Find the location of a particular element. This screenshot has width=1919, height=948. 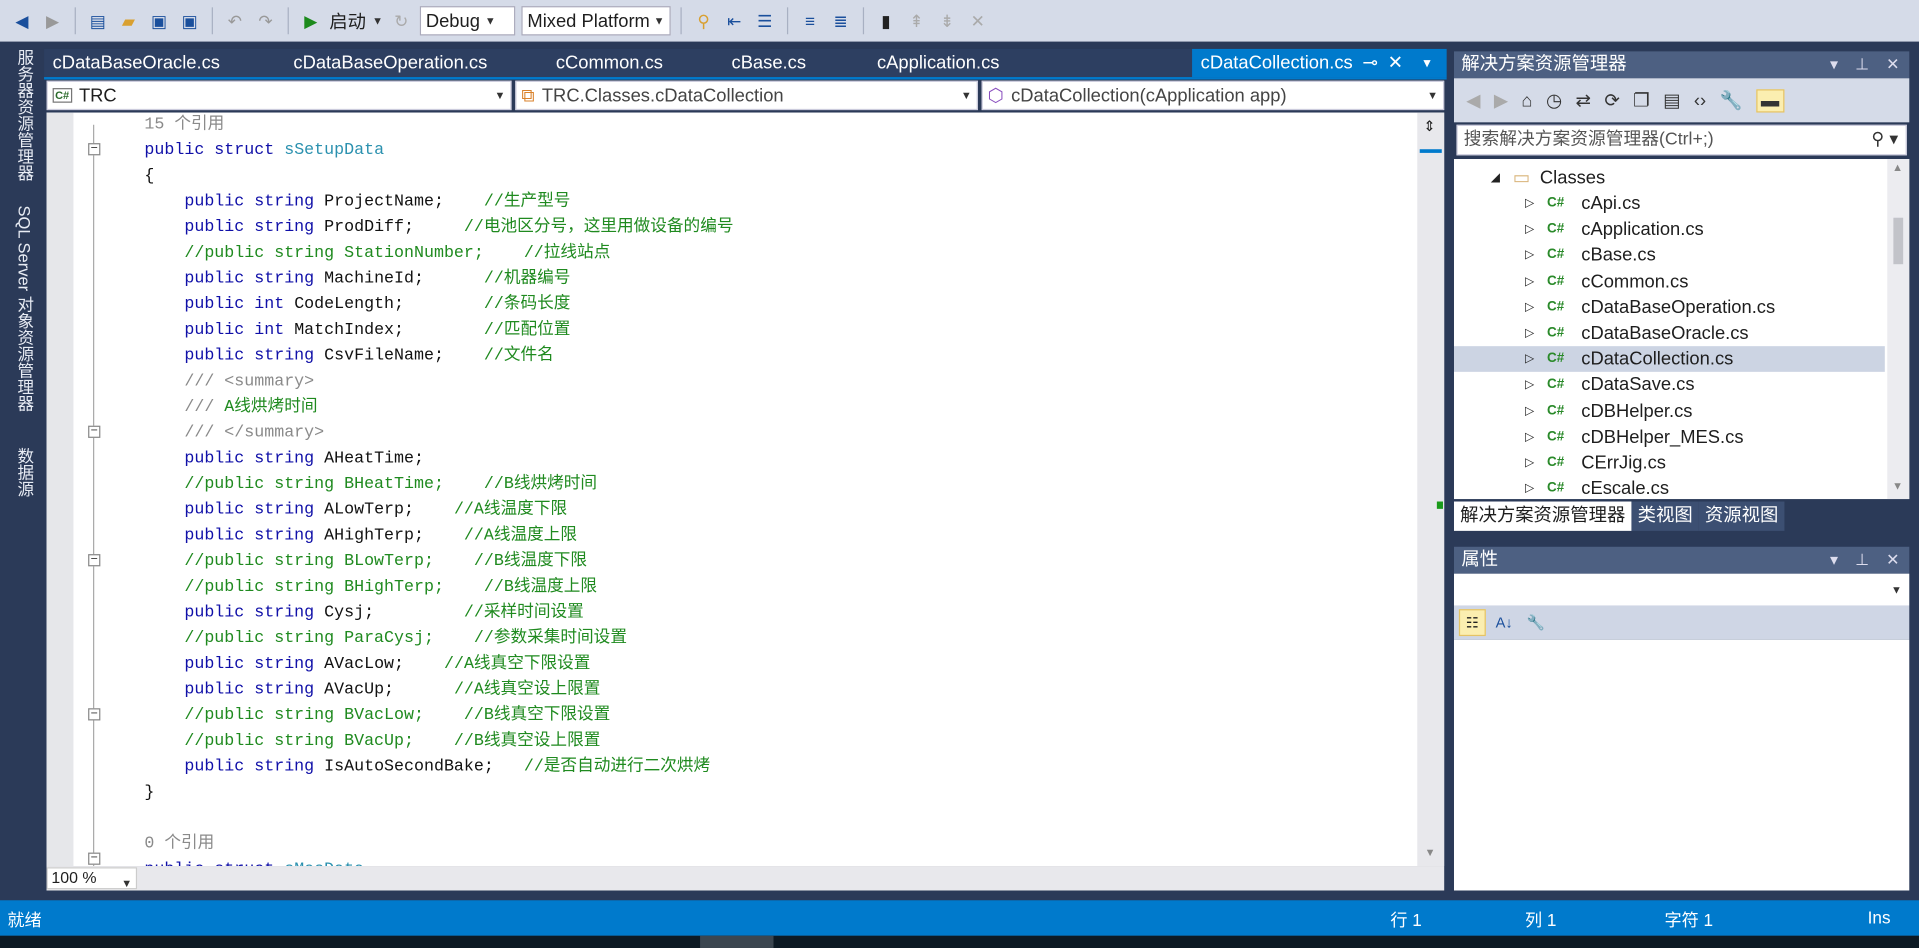

solution-search-input: 搜索解决方案资源管理器(Ctrl+;) ⚲ ▾ is located at coordinates (1681, 140).